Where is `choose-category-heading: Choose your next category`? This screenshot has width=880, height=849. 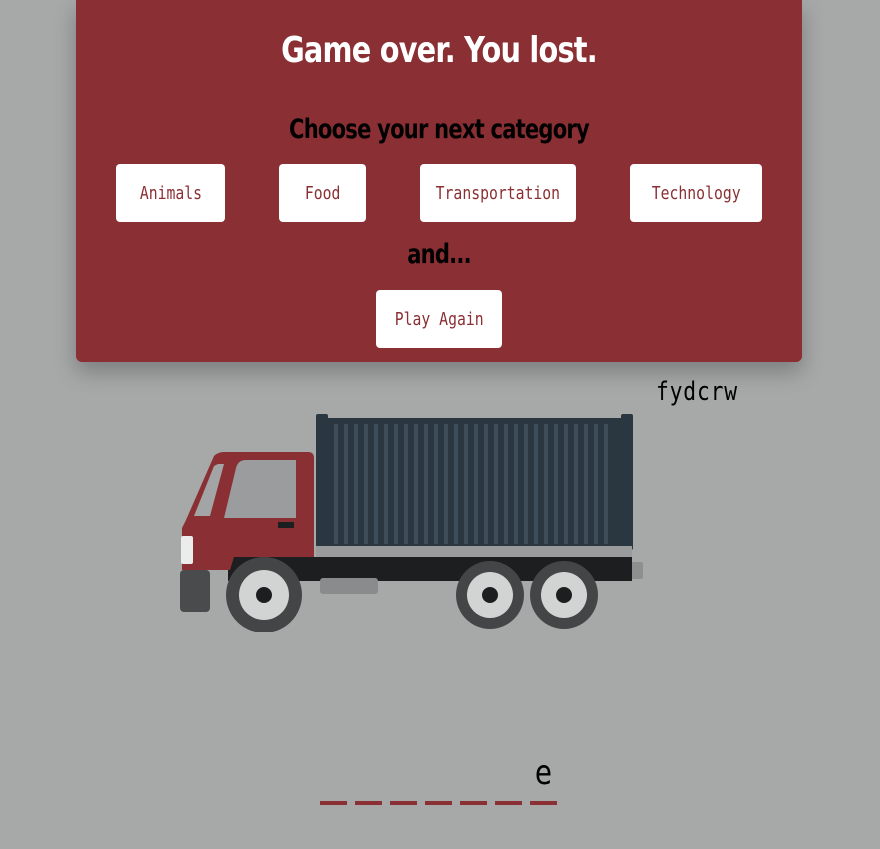 choose-category-heading: Choose your next category is located at coordinates (439, 129).